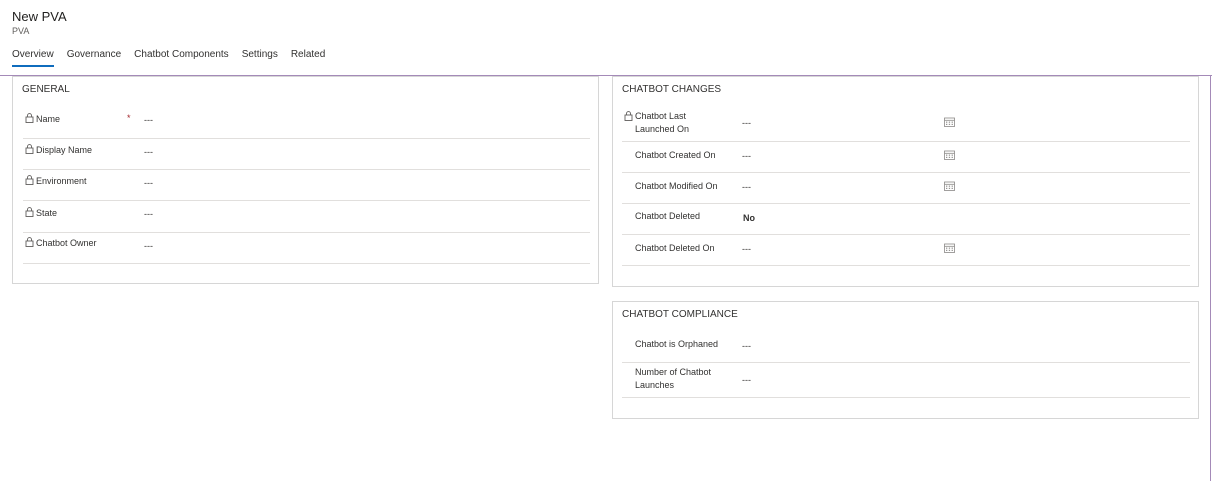  What do you see at coordinates (746, 187) in the screenshot?
I see `modified-on-input: ---` at bounding box center [746, 187].